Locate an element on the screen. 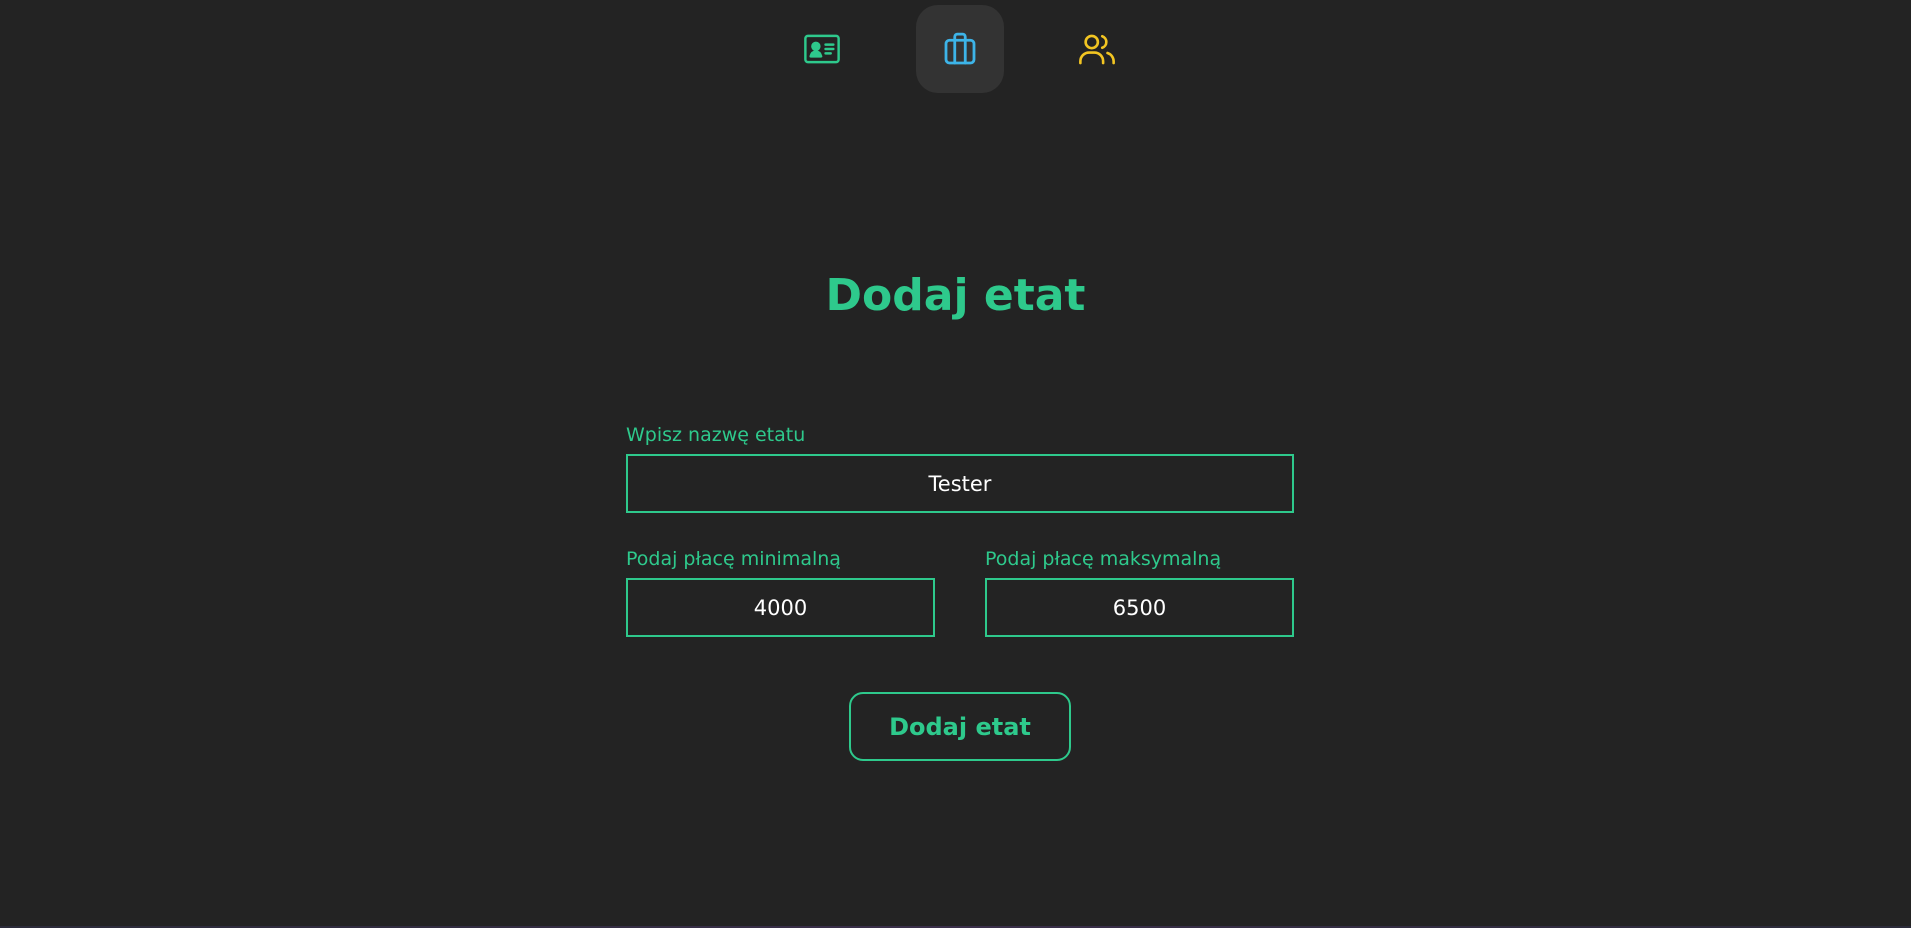 The width and height of the screenshot is (1911, 928). max-salary-input is located at coordinates (1139, 607).